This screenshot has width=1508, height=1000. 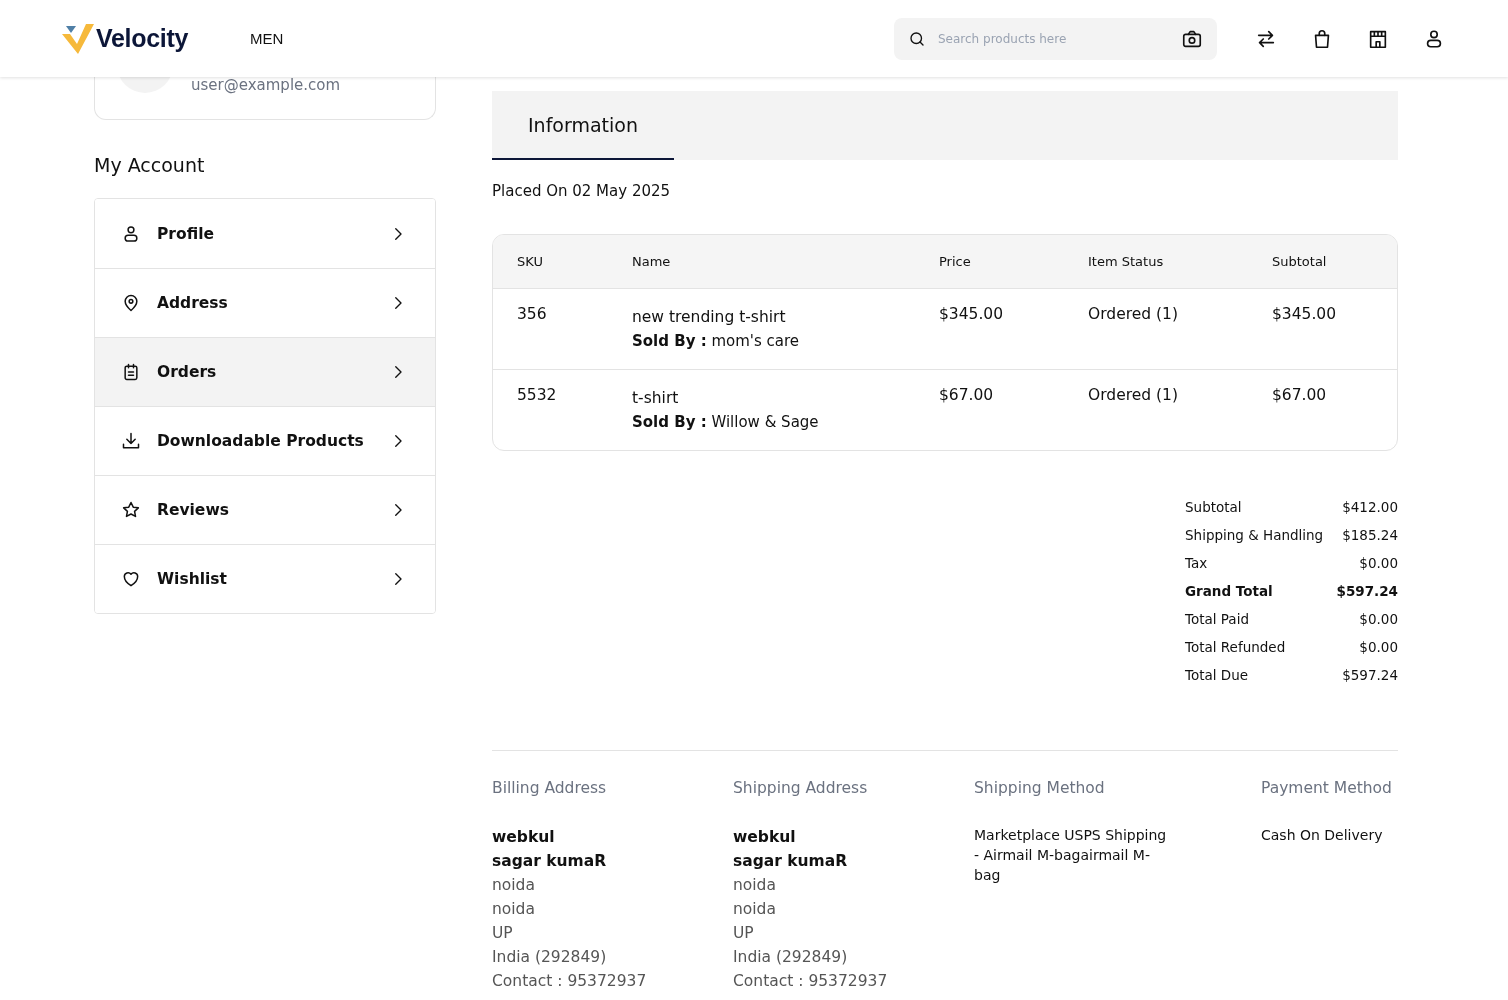 What do you see at coordinates (1196, 563) in the screenshot?
I see `total-label: Tax` at bounding box center [1196, 563].